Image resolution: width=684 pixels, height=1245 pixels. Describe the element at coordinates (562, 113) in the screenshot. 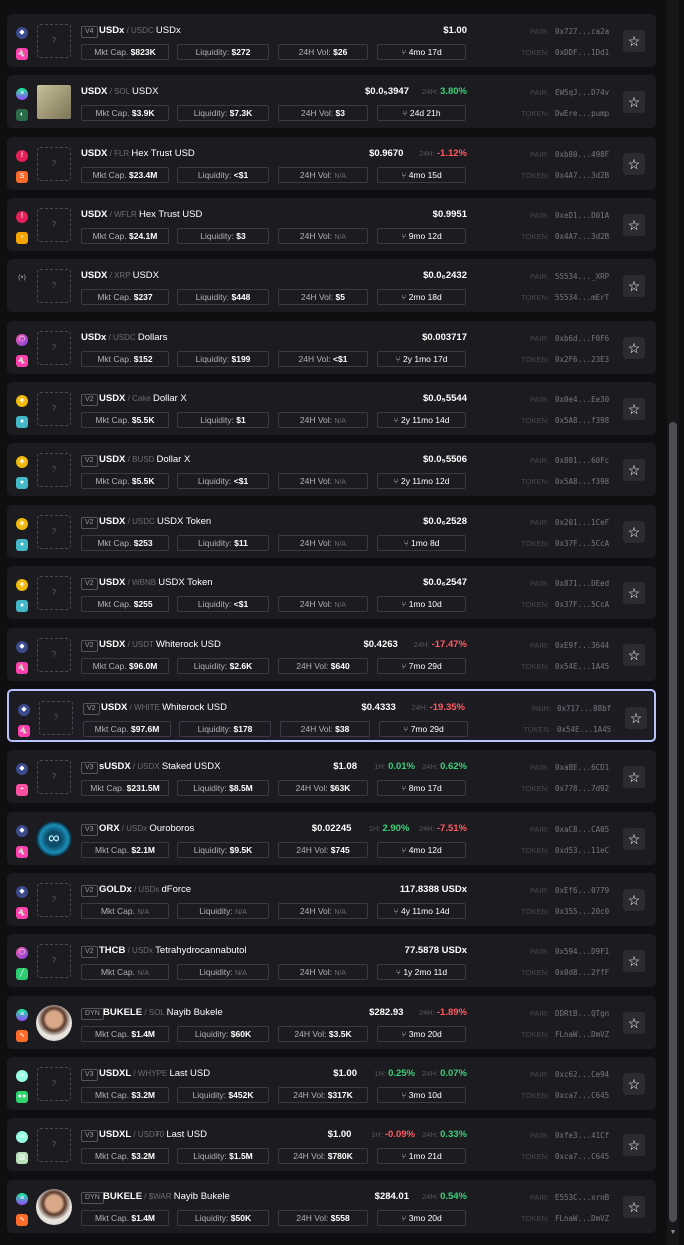

I see `token-address: TOKEN: DwEre...pump` at that location.